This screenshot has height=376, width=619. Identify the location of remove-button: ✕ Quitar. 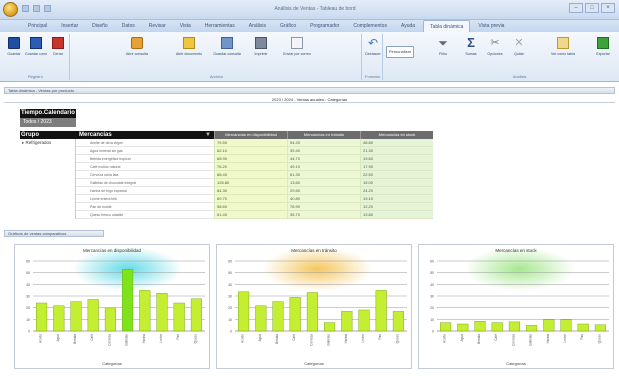
(519, 52).